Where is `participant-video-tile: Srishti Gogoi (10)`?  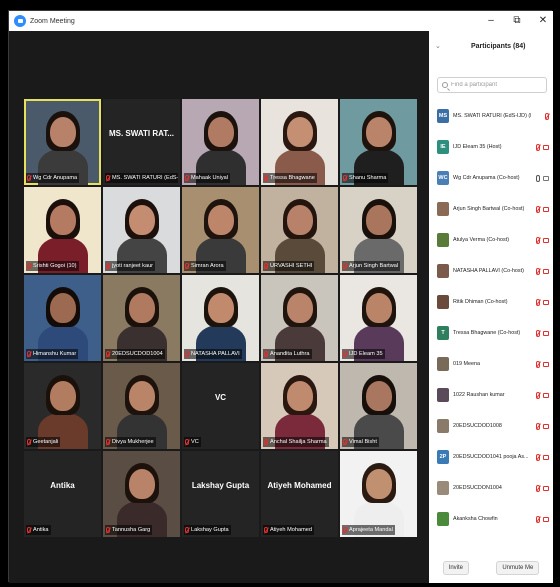
participant-video-tile: Srishti Gogoi (10) is located at coordinates (62, 230).